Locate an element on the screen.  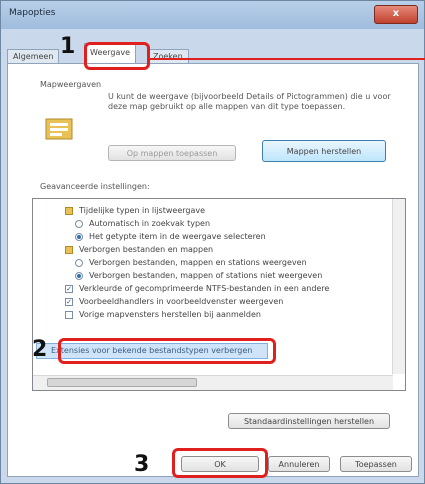
close-icon: x is located at coordinates (396, 13).